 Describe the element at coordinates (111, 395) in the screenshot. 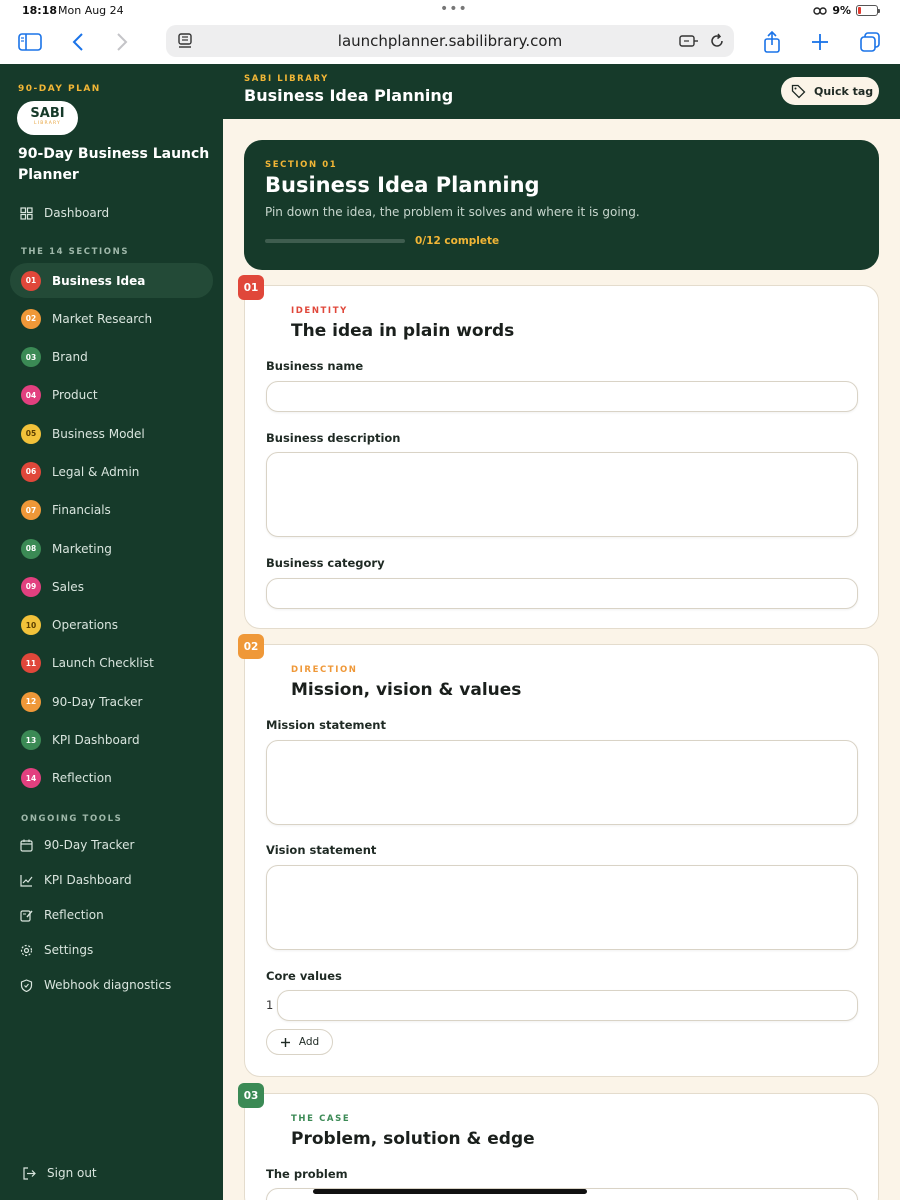

I see `sidebar-item-product: 04 Product` at that location.